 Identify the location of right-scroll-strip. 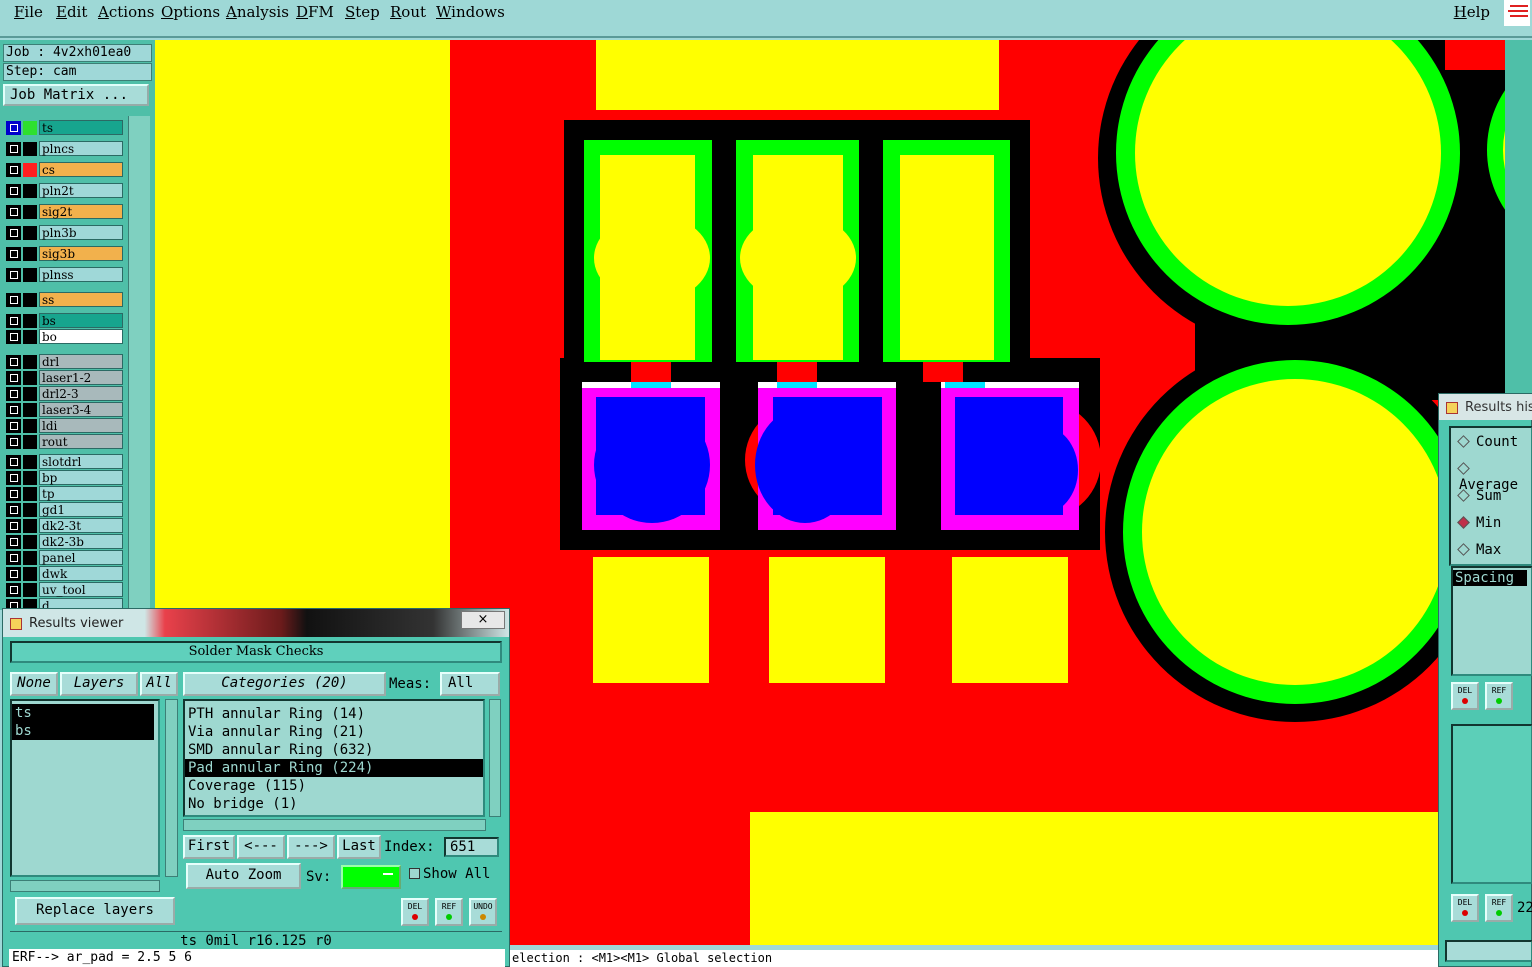
(1518, 220).